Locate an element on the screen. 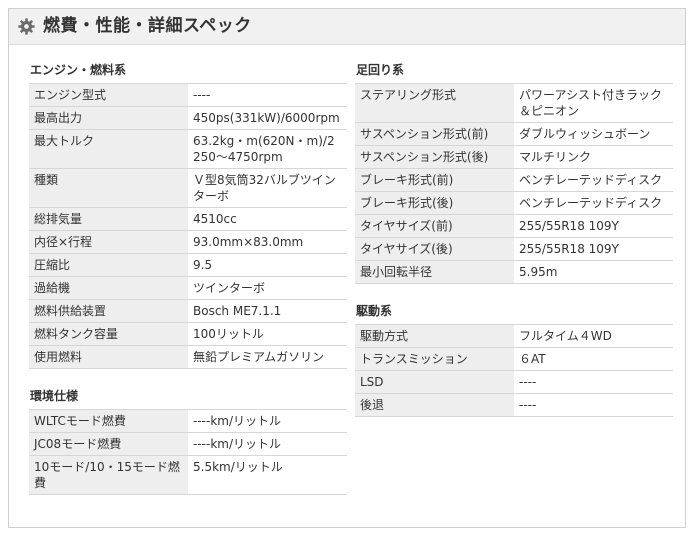 The height and width of the screenshot is (537, 696). spec-label: 内径×行程 is located at coordinates (108, 242).